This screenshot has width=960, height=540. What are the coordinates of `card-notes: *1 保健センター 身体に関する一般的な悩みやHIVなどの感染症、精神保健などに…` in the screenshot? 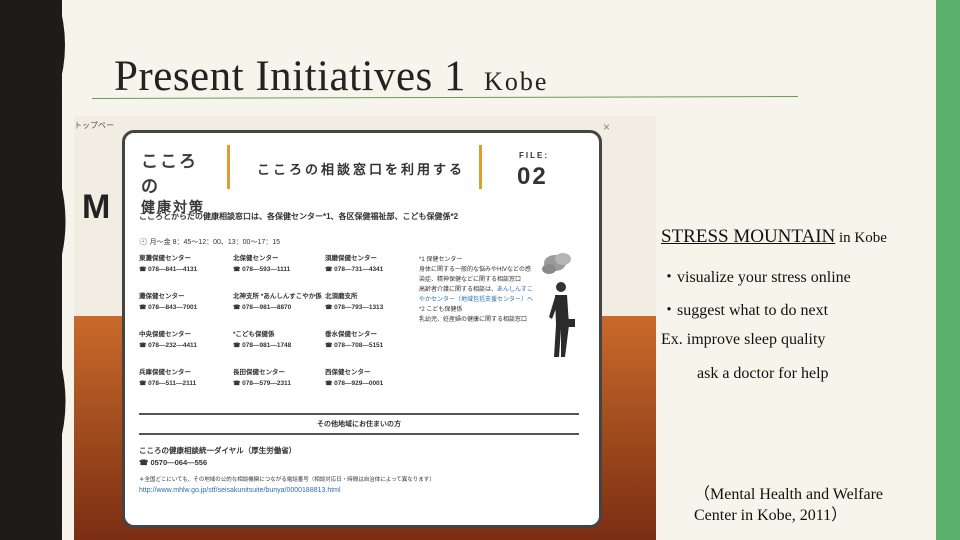 It's located at (477, 290).